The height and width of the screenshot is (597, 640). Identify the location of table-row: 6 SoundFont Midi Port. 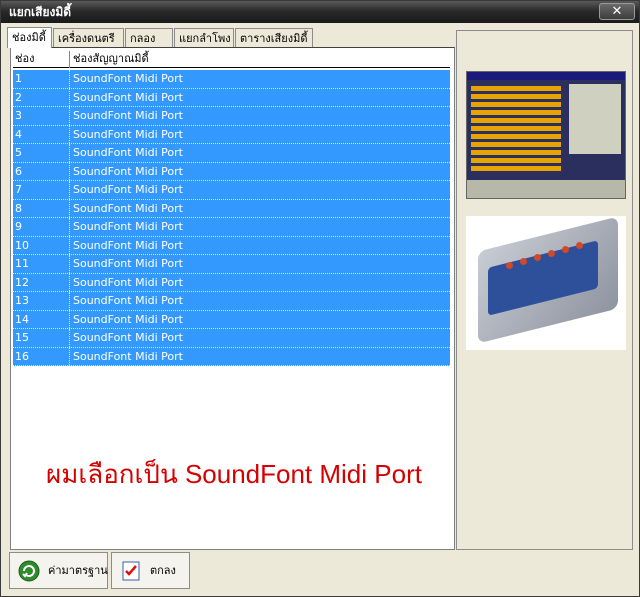
(231, 171).